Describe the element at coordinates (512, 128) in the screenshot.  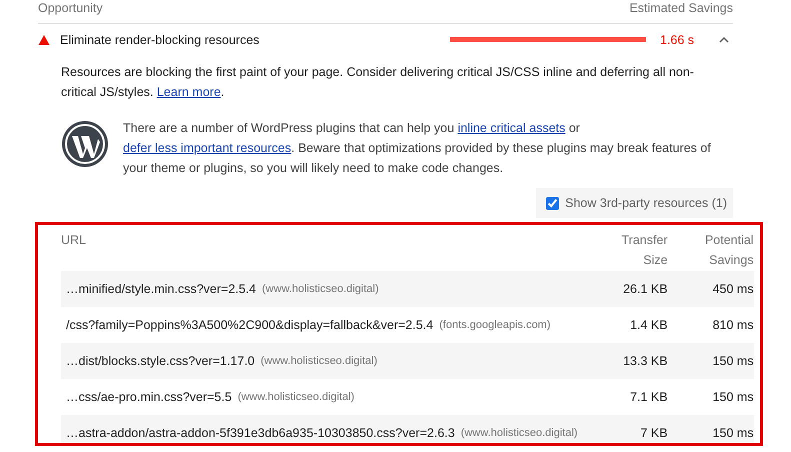
I see `link: inline critical assets` at that location.